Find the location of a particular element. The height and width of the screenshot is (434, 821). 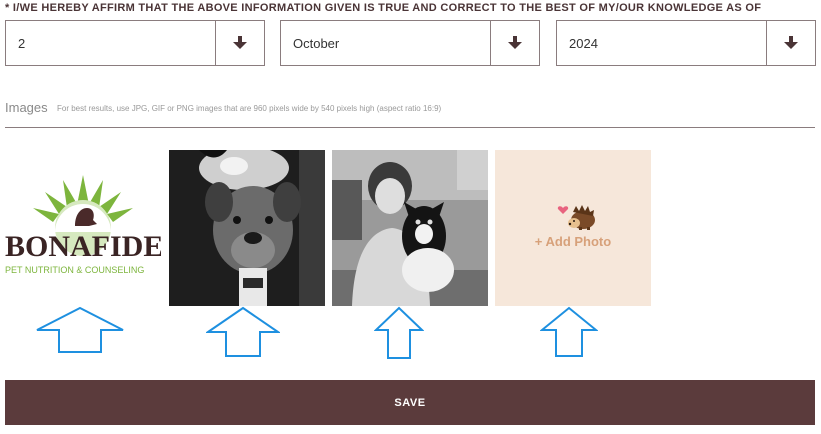

year-value: 2024 is located at coordinates (583, 43).